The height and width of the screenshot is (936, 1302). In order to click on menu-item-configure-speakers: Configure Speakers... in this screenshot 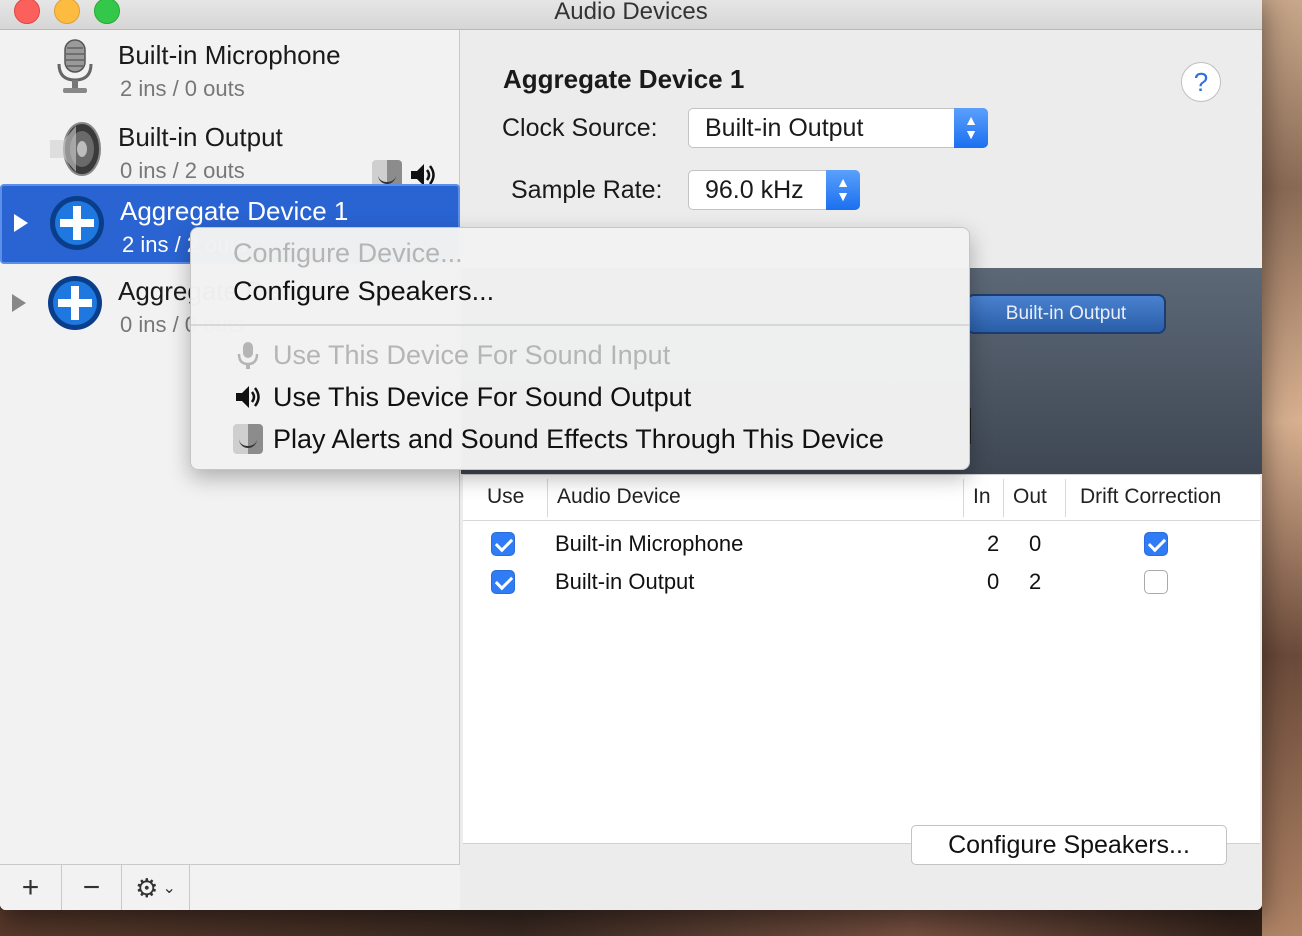, I will do `click(363, 291)`.